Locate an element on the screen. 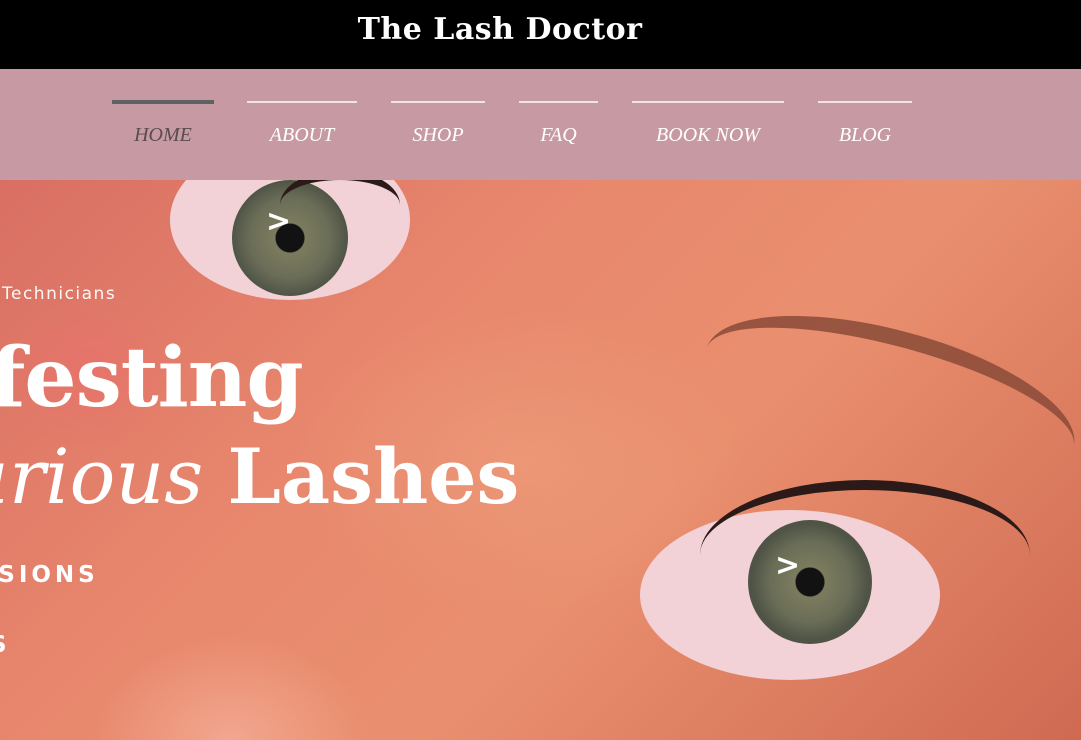  site-header: The Lash Doctor is located at coordinates (540, 34).